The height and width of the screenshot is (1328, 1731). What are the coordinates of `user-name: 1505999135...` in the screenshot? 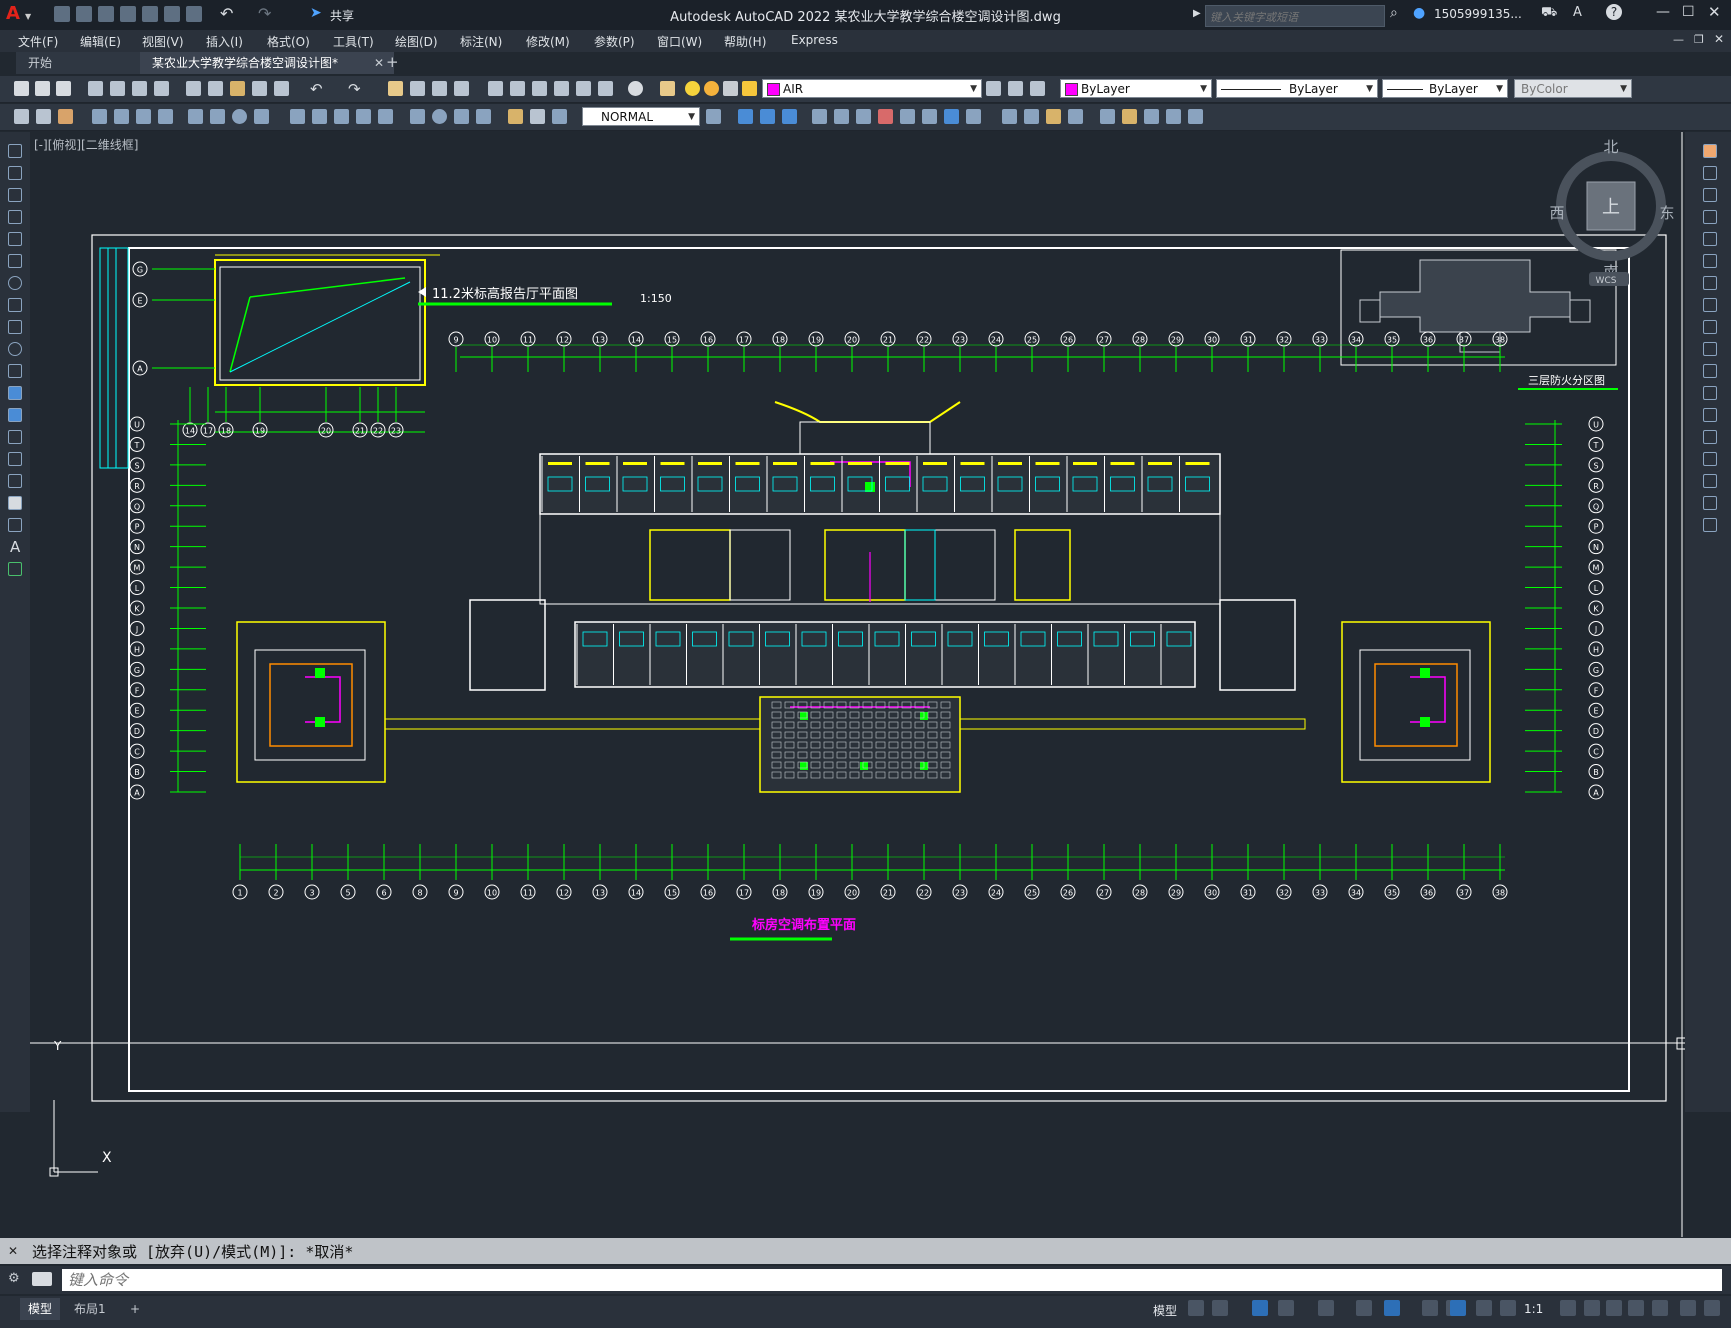 It's located at (1478, 14).